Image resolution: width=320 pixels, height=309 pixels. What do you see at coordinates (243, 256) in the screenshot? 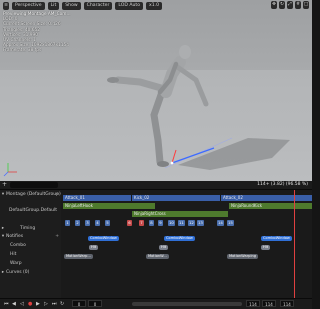
I see `notify-state: MotionWarping` at bounding box center [243, 256].